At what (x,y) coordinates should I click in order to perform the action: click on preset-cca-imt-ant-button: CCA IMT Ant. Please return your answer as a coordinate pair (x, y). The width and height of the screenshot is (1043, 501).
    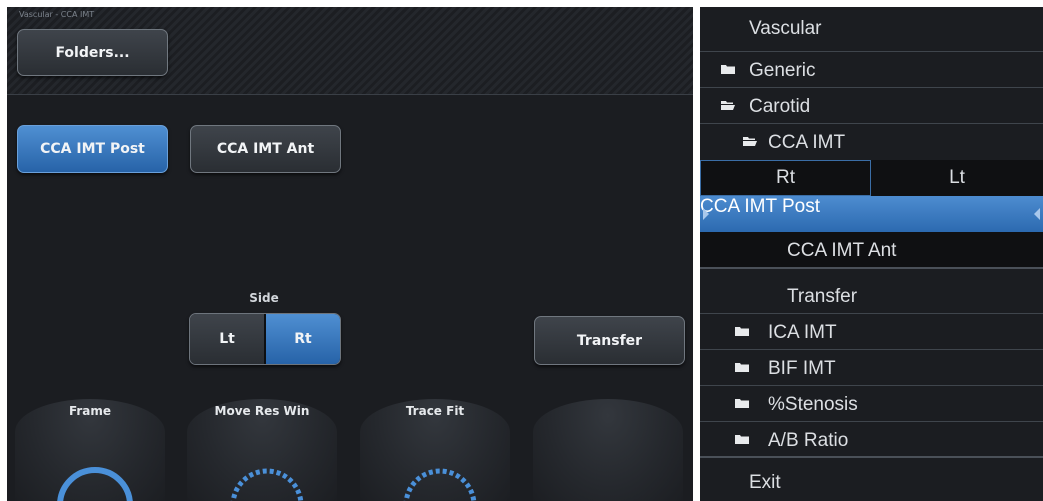
    Looking at the image, I should click on (265, 149).